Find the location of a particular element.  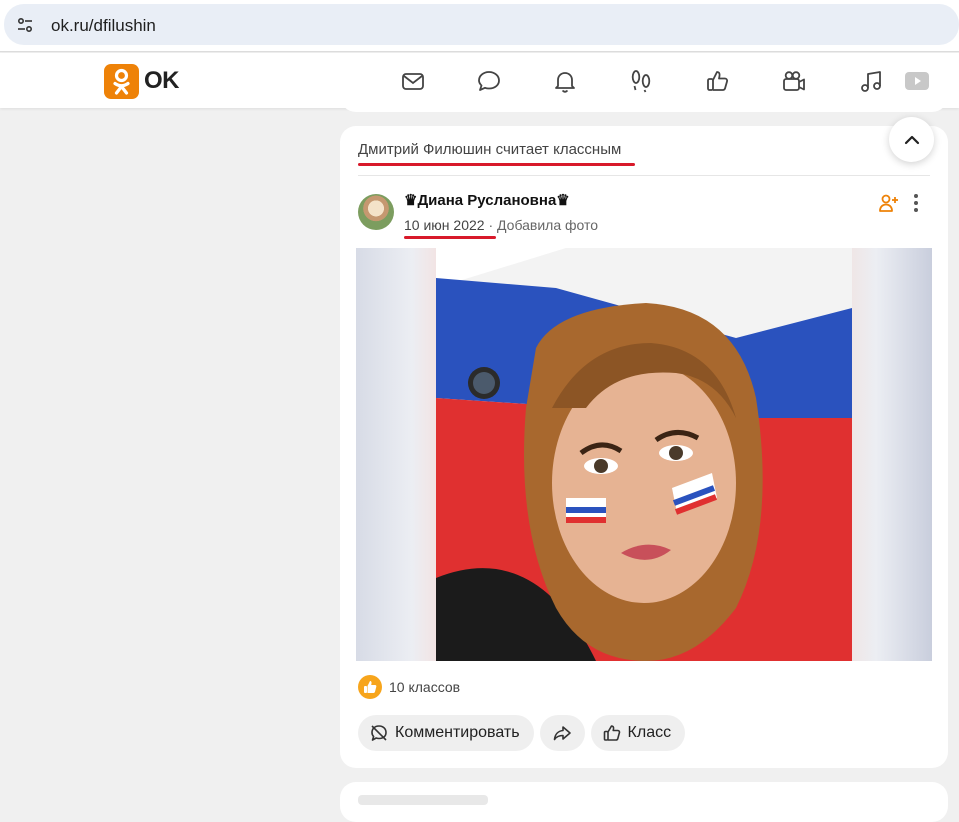

comment-button: Комментировать is located at coordinates (446, 733).